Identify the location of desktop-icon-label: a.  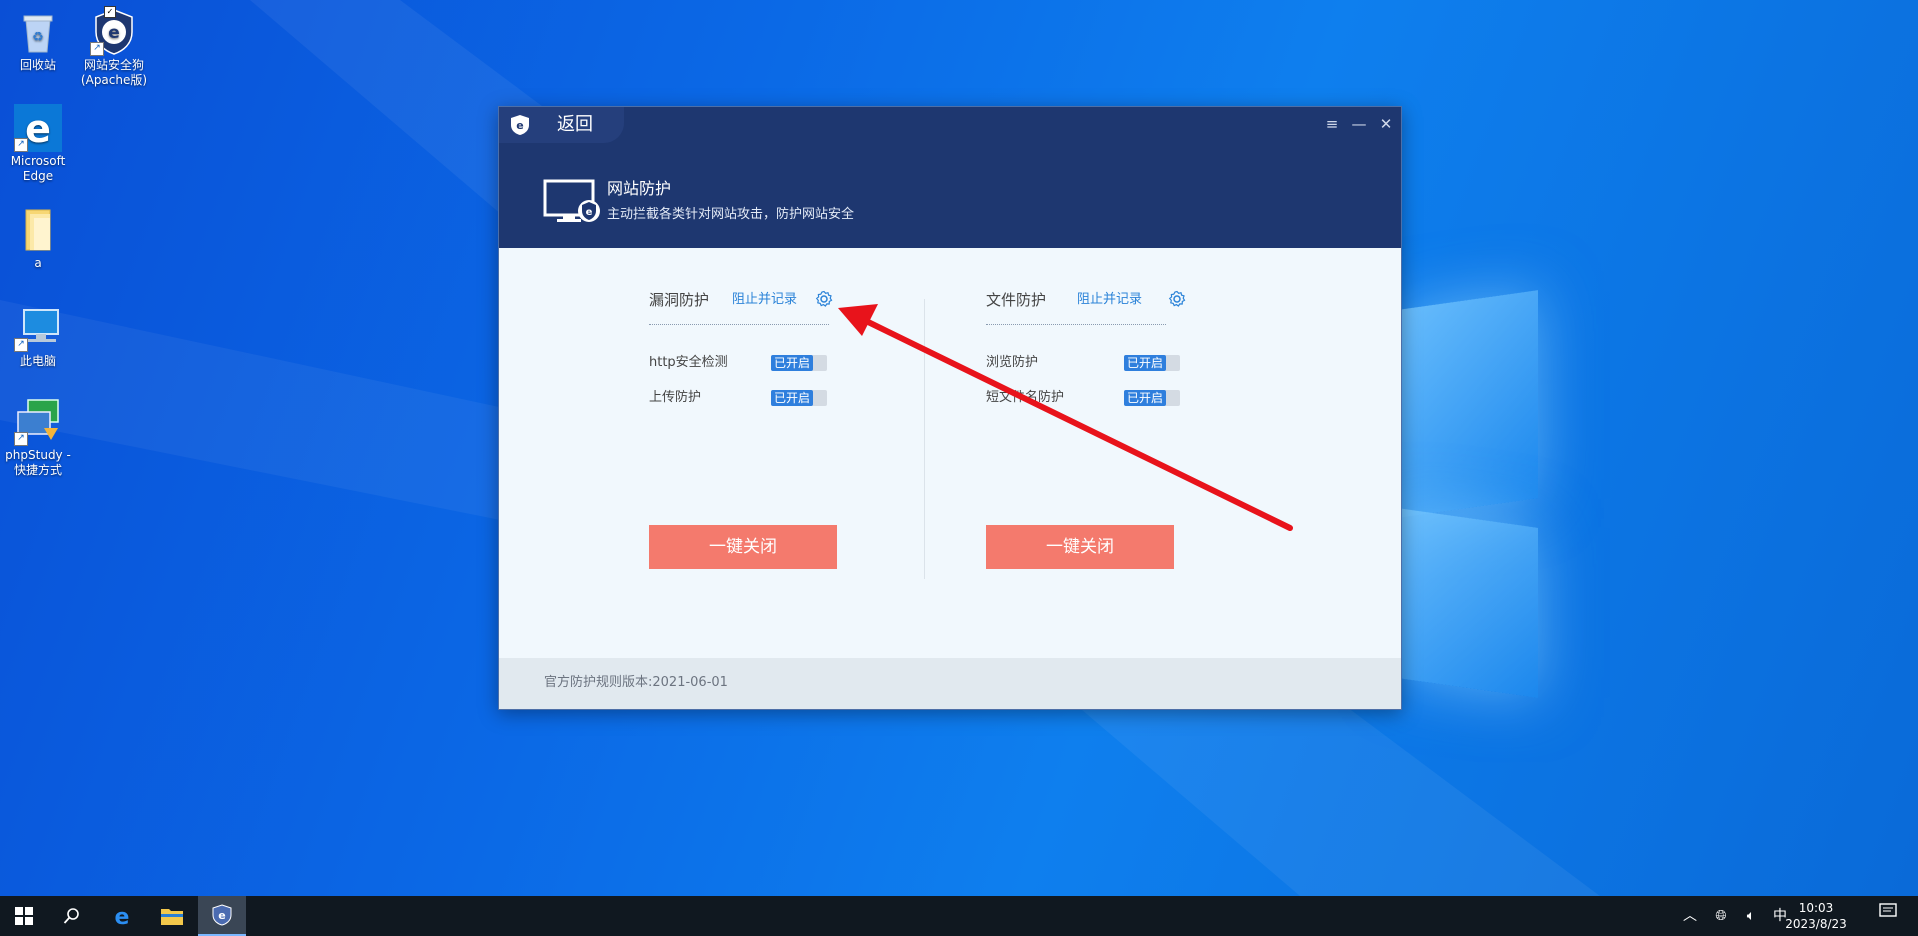
(38, 263).